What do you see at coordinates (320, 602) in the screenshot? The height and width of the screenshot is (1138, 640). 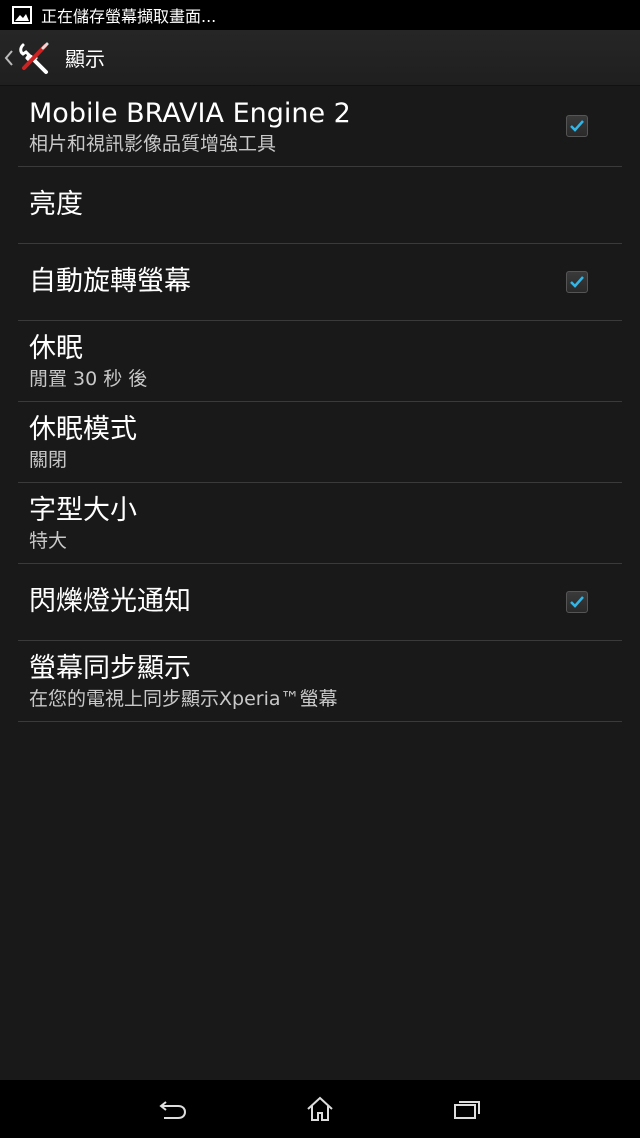 I see `setting-notification-light: 閃爍燈光通知` at bounding box center [320, 602].